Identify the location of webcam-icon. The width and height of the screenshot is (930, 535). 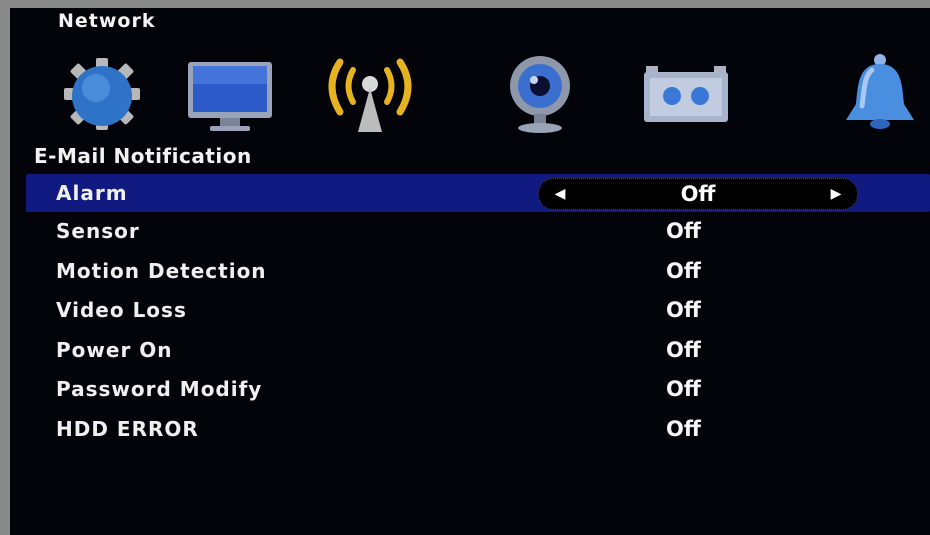
(540, 94).